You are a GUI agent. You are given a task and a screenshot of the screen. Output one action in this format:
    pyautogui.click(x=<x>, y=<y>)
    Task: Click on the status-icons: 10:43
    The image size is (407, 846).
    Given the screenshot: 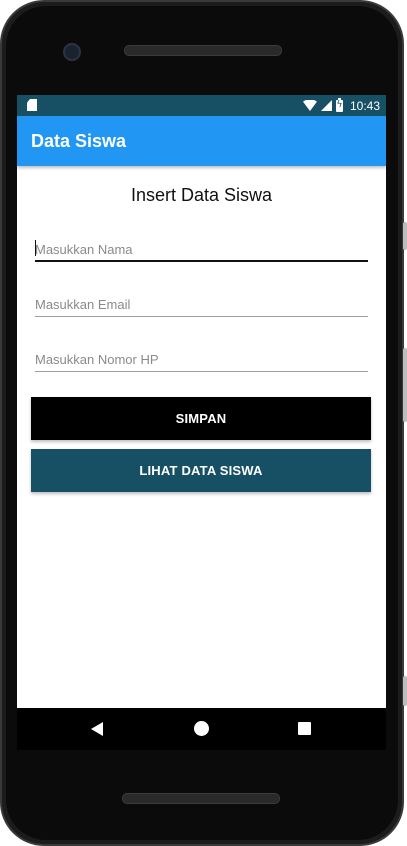 What is the action you would take?
    pyautogui.click(x=341, y=105)
    